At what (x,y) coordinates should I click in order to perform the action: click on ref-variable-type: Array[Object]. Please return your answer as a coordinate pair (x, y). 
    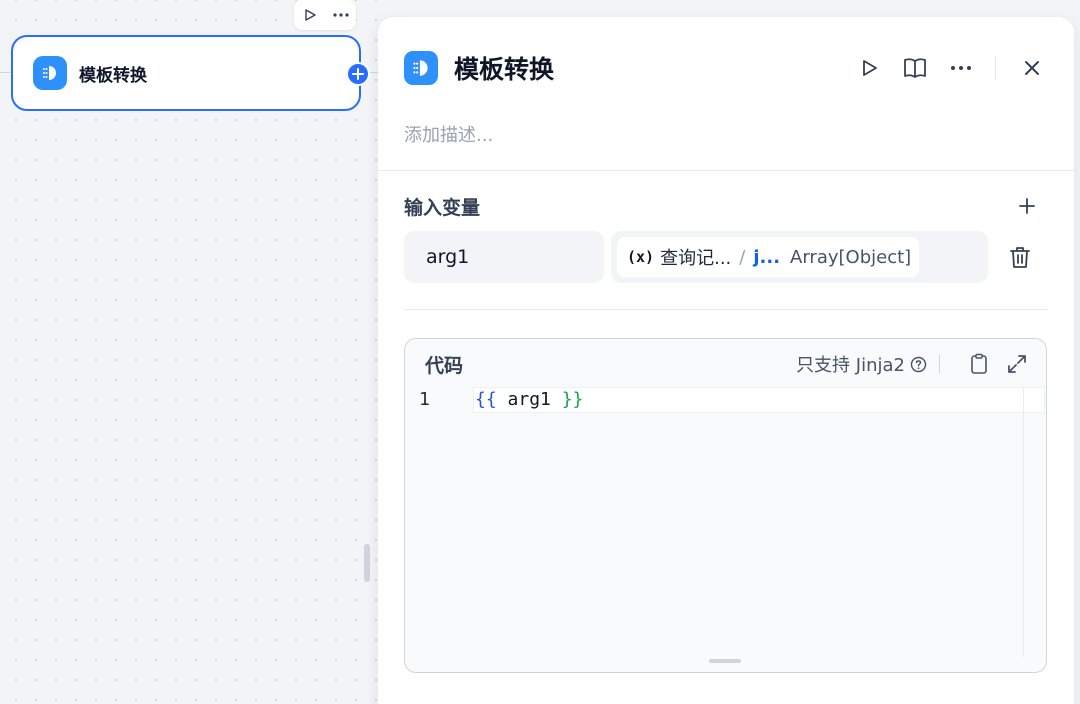
    Looking at the image, I should click on (851, 257).